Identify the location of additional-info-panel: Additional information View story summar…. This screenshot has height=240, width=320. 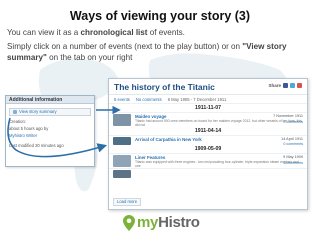
(50, 131).